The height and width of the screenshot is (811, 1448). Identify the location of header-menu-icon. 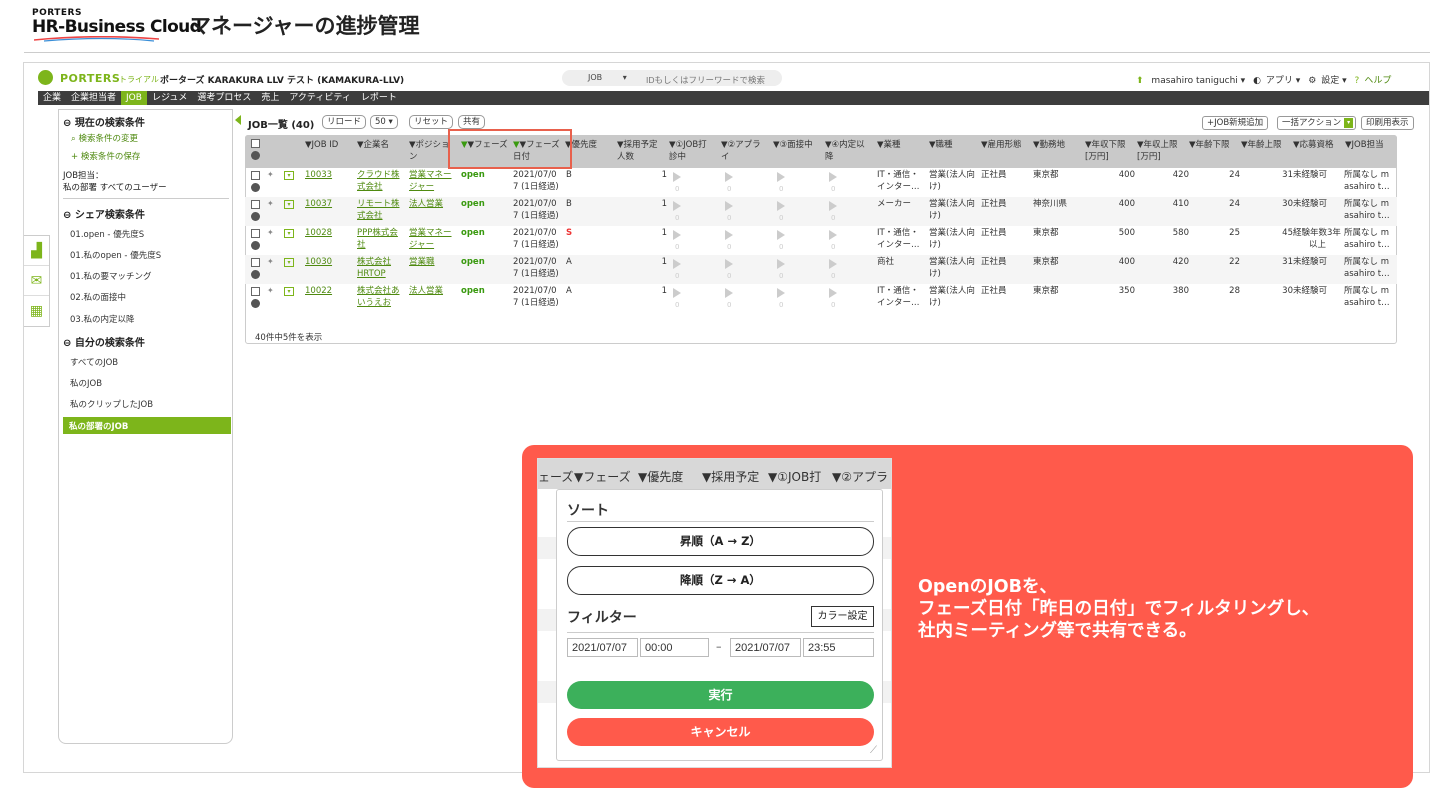
(255, 155).